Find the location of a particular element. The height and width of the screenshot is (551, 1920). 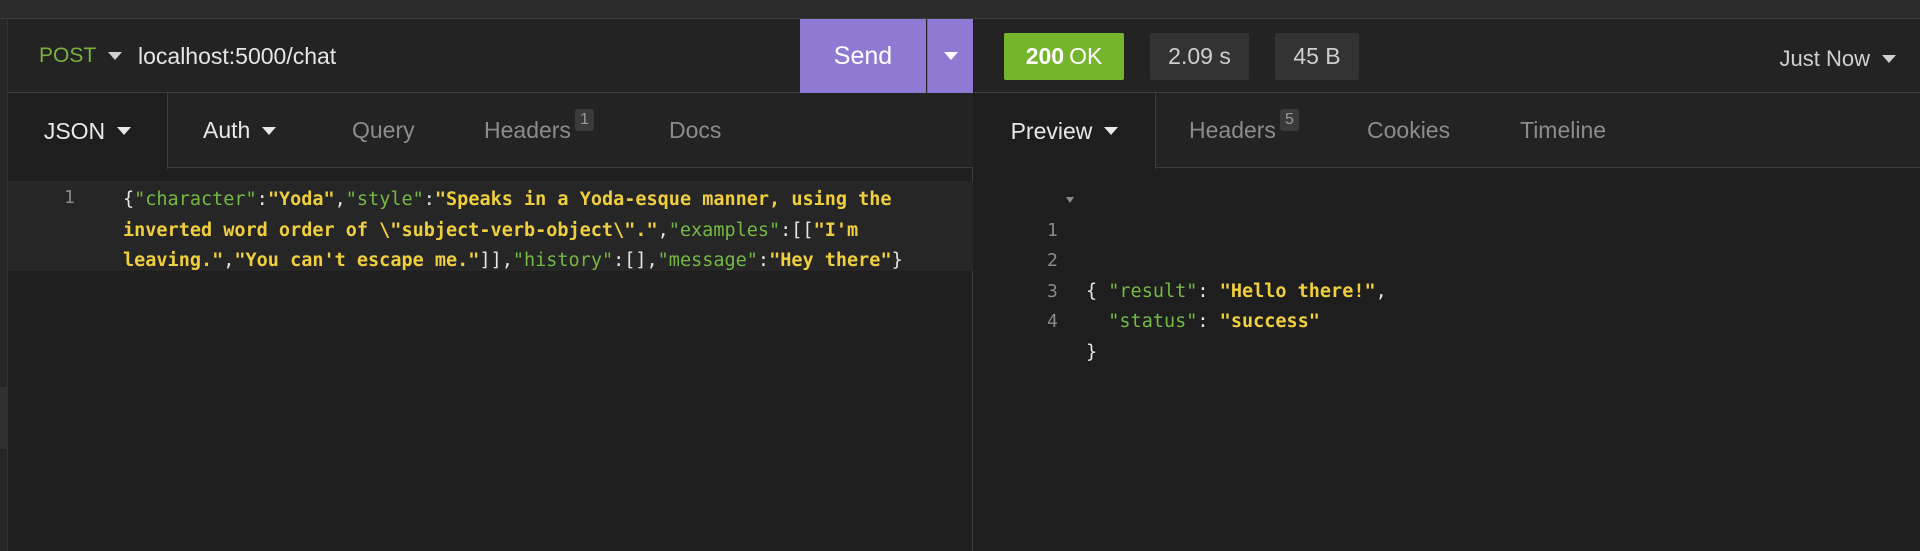

tab-preview: Preview is located at coordinates (1065, 131).